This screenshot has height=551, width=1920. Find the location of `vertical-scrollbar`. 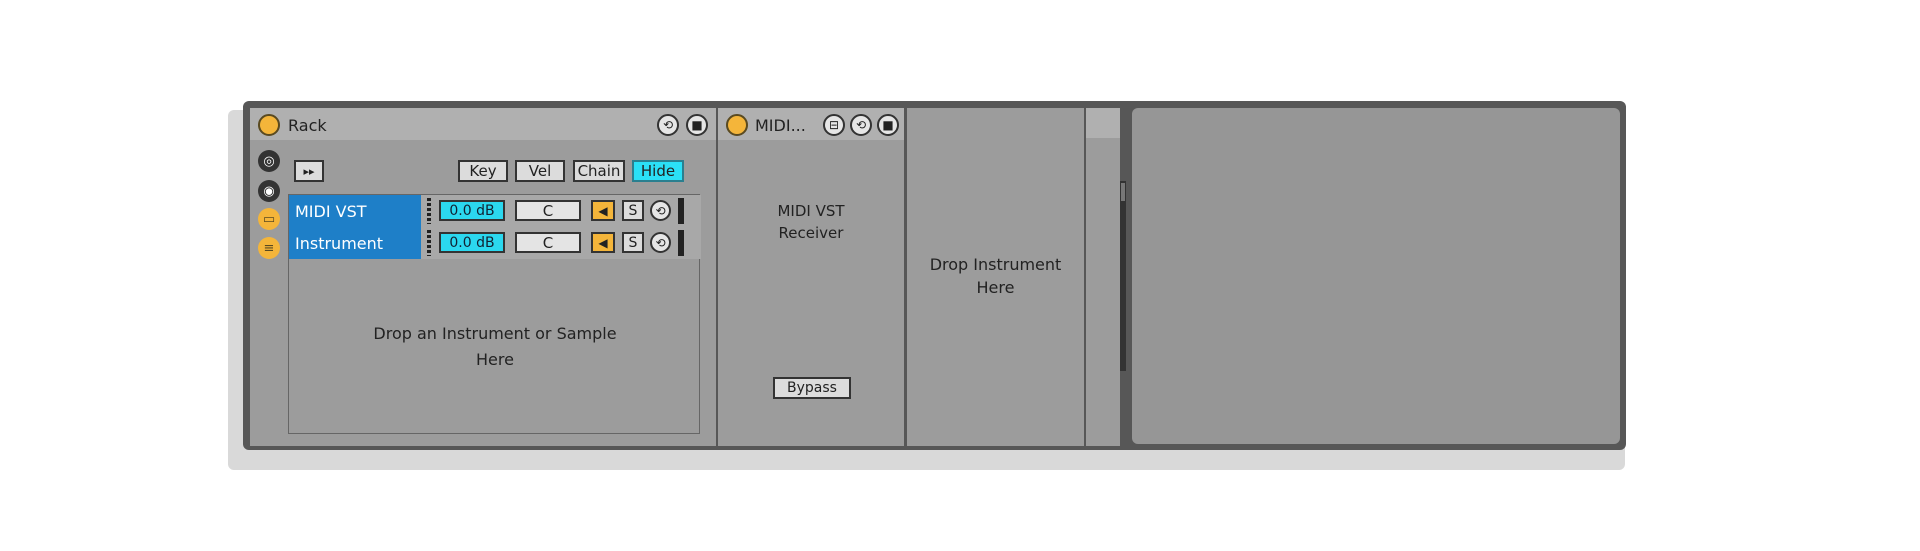

vertical-scrollbar is located at coordinates (1123, 276).